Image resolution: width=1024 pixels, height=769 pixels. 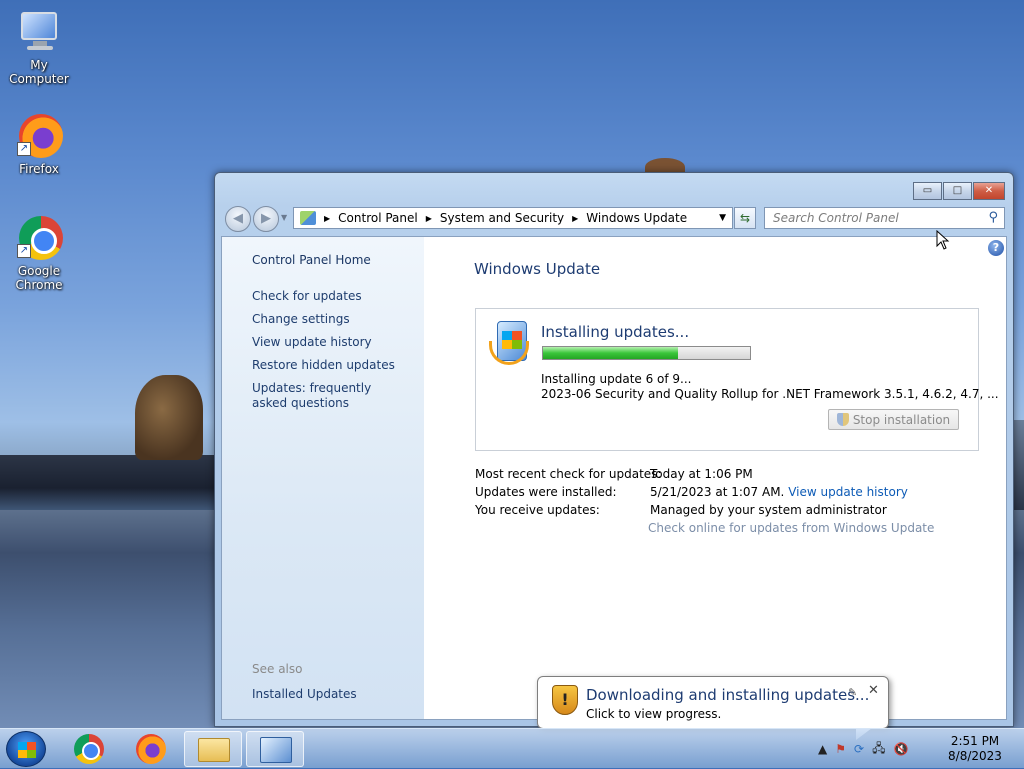 What do you see at coordinates (39, 136) in the screenshot?
I see `firefox-icon: ↗` at bounding box center [39, 136].